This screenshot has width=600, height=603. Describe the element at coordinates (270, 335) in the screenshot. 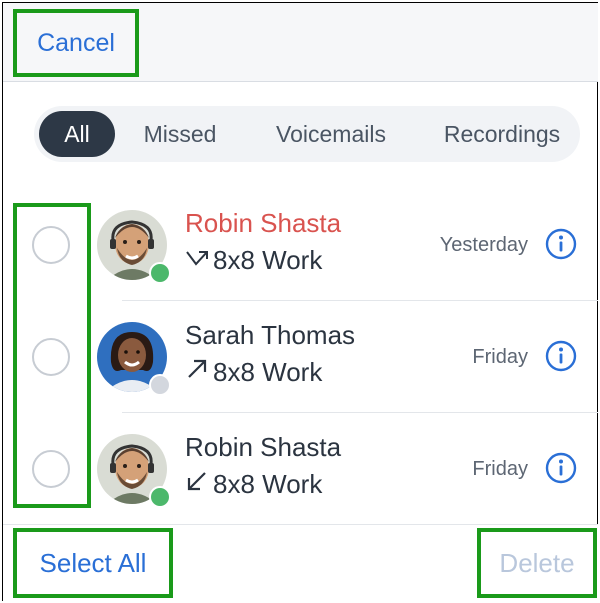

I see `contact-name: Sarah Thomas` at that location.